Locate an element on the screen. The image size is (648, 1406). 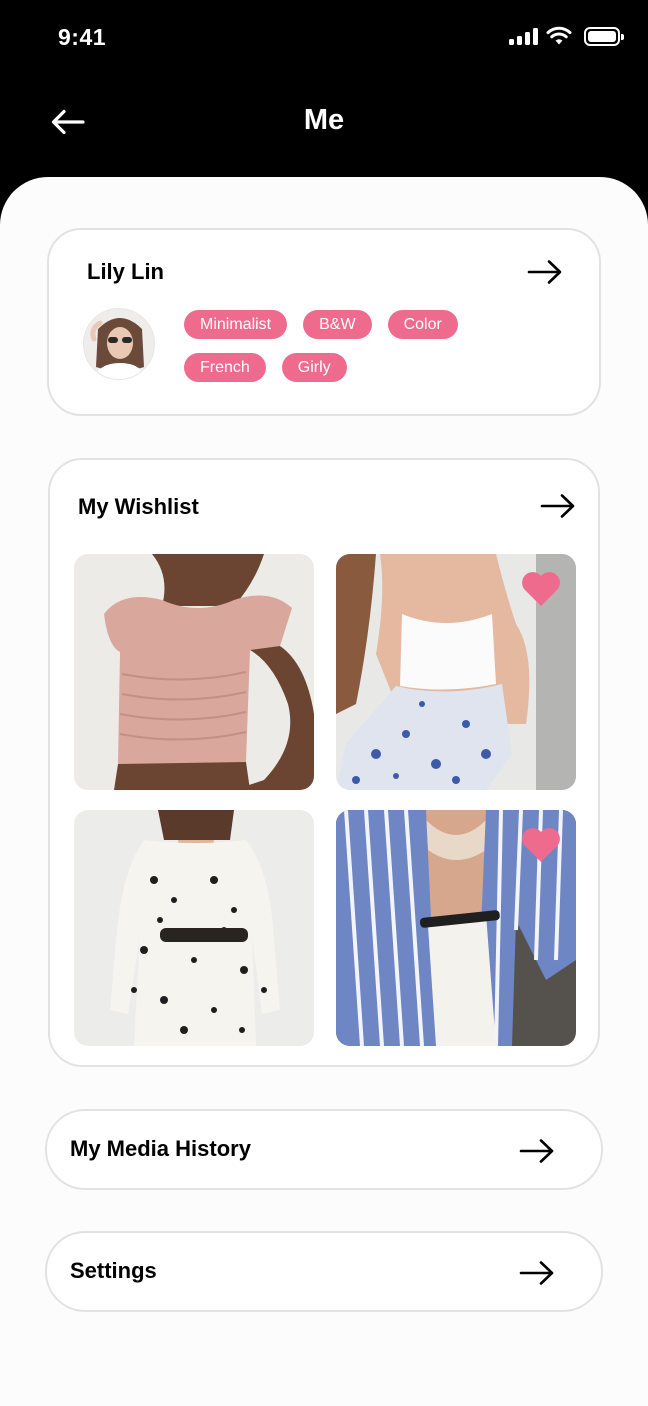
page-title: Me is located at coordinates (324, 120).